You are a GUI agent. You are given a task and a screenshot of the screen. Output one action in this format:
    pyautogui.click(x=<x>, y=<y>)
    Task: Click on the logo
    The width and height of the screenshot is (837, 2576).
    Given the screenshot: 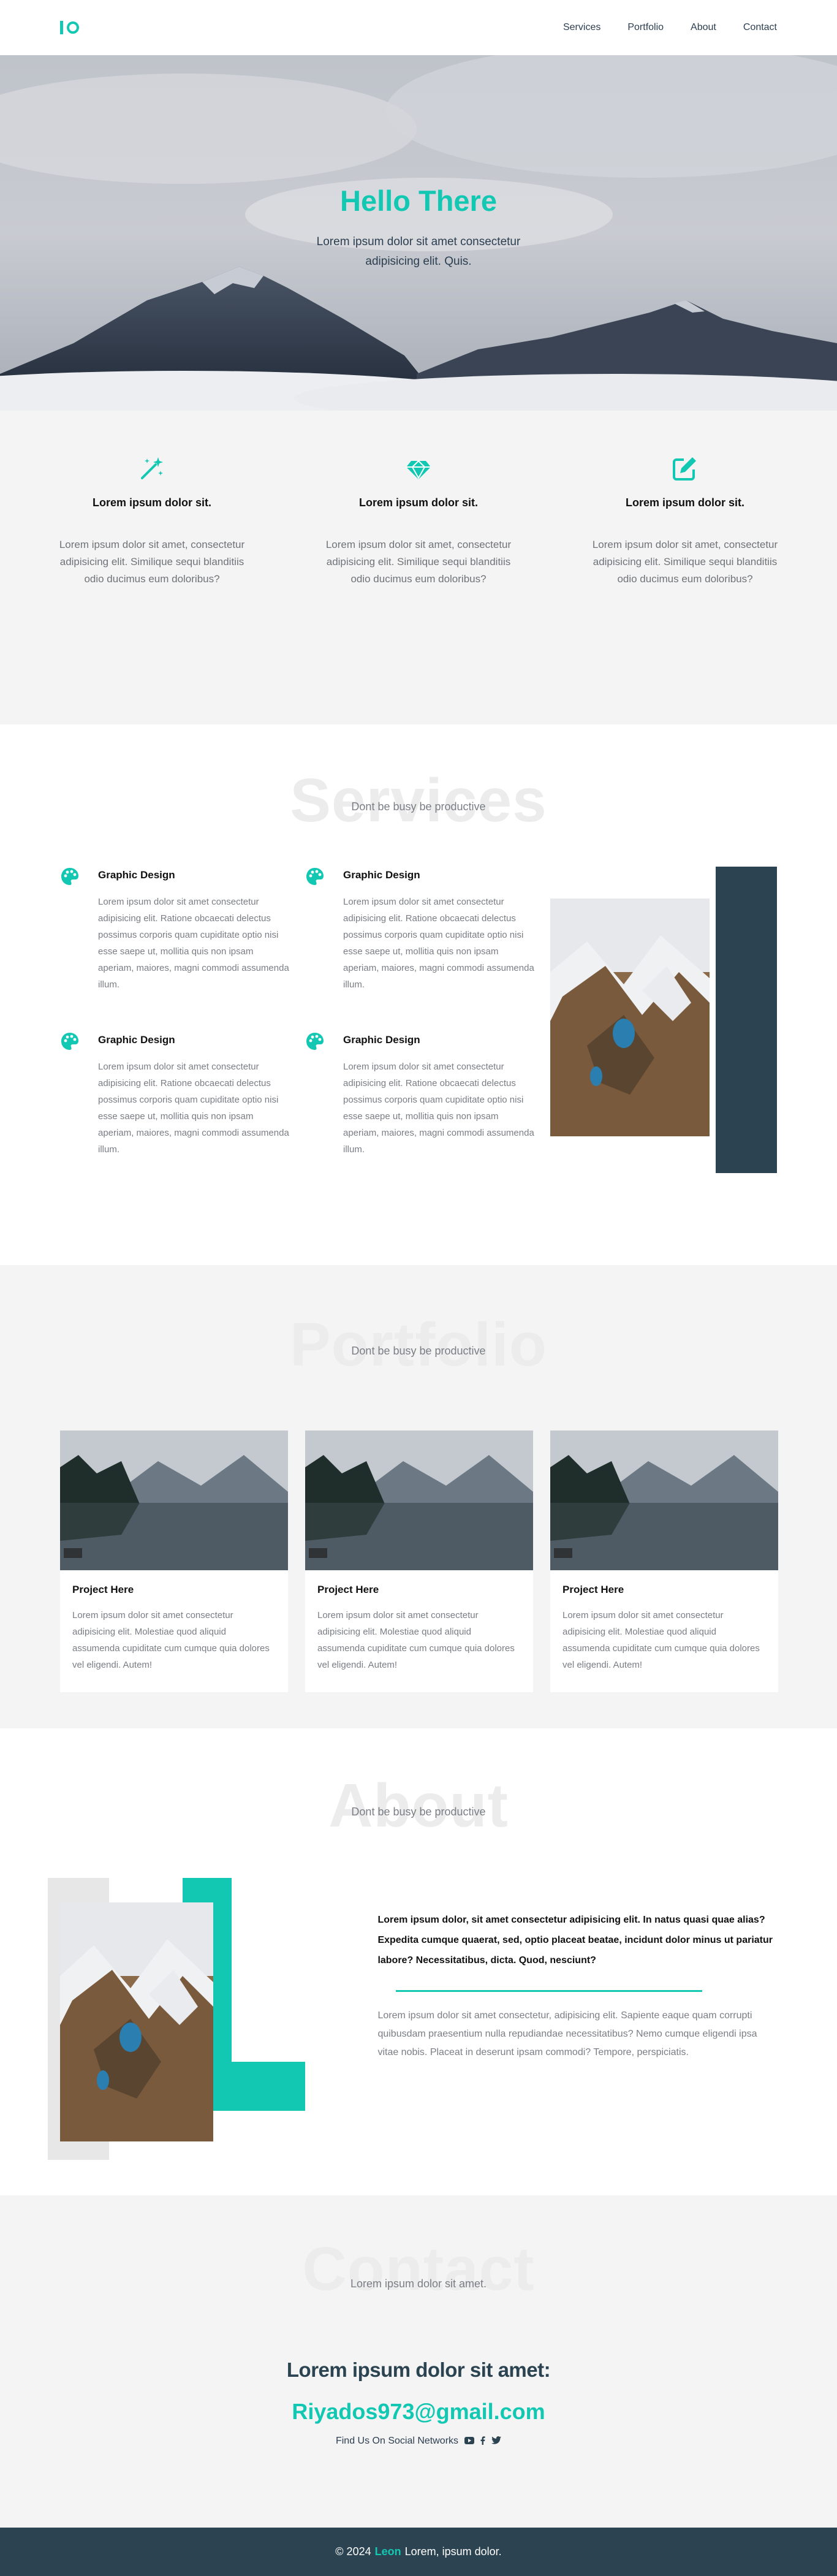 What is the action you would take?
    pyautogui.click(x=69, y=27)
    